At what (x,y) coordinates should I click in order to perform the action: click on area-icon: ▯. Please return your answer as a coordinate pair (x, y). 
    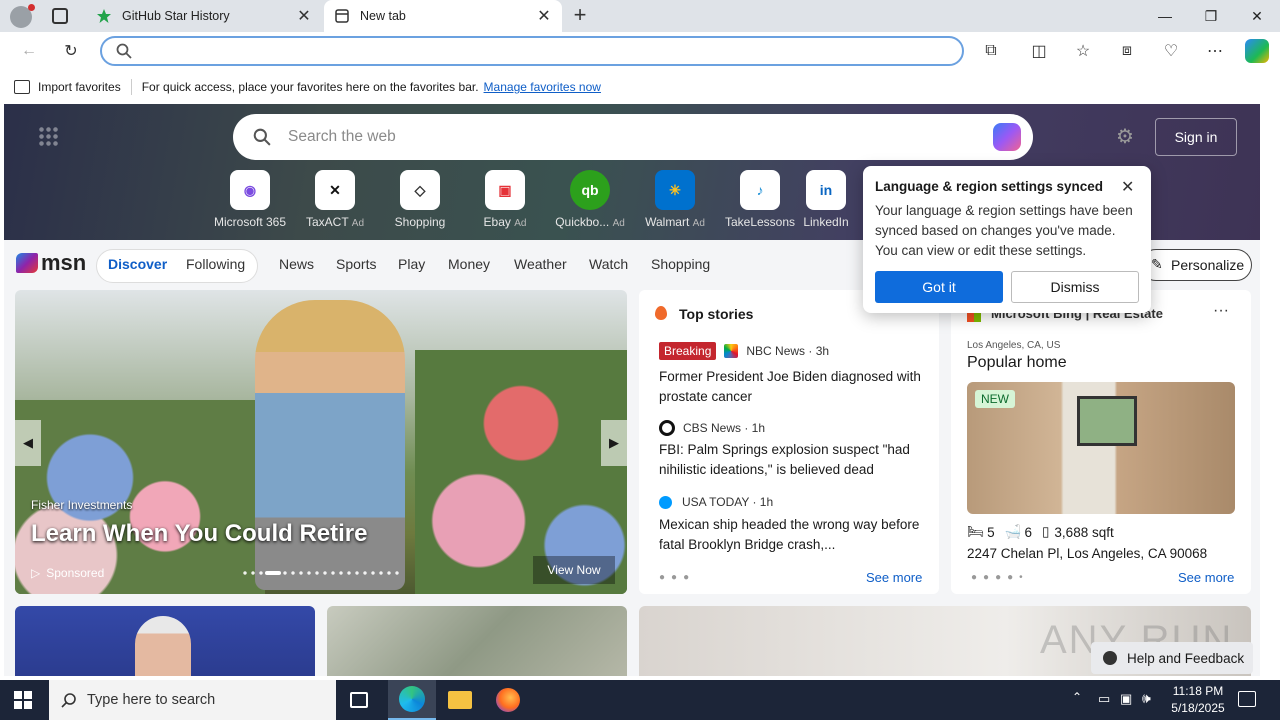
    Looking at the image, I should click on (1045, 531).